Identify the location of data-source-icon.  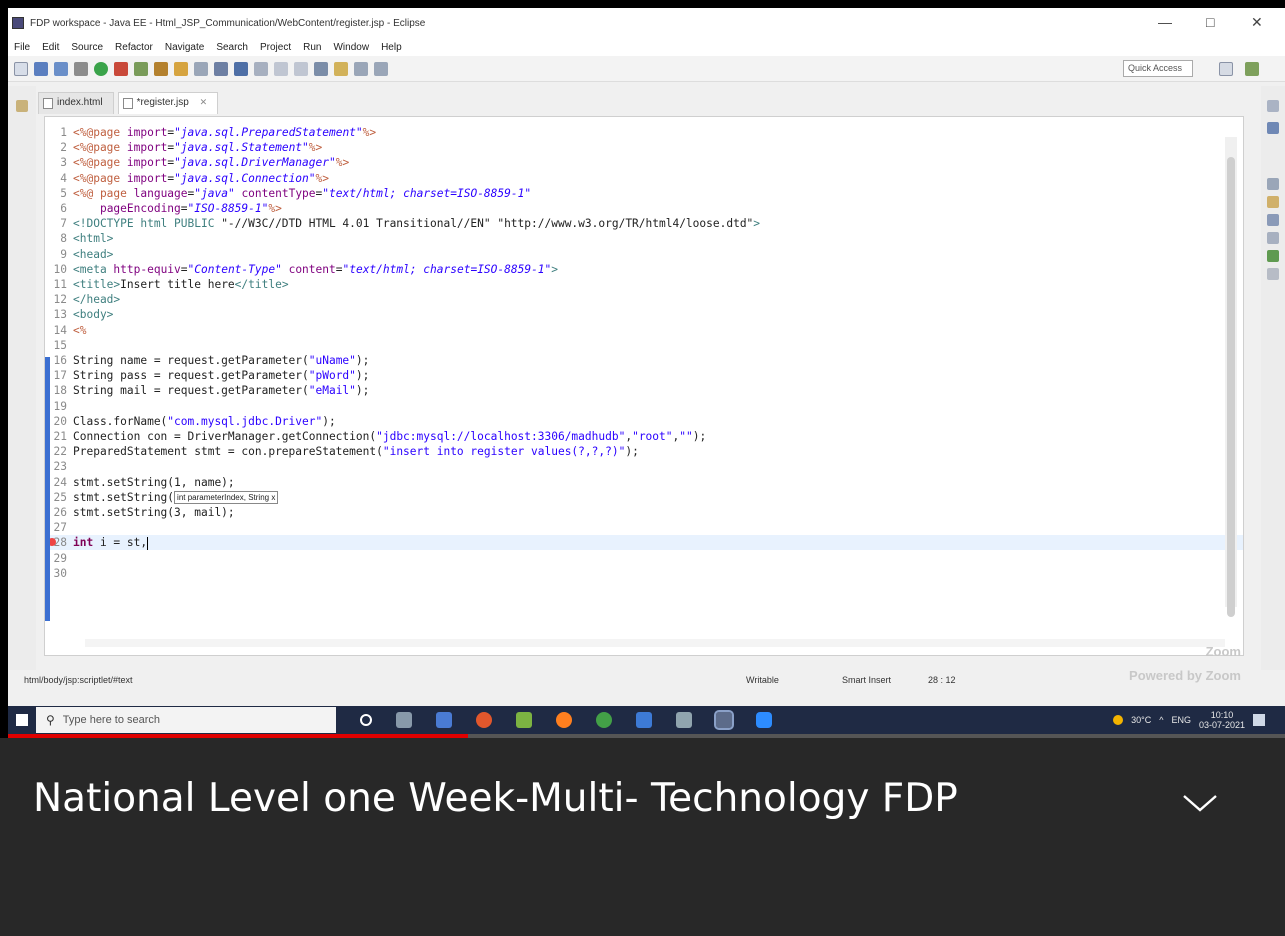
(1273, 238).